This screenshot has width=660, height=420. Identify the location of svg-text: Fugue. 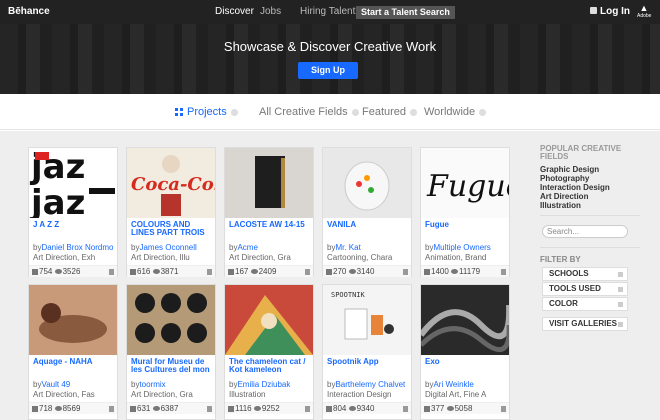
(467, 186).